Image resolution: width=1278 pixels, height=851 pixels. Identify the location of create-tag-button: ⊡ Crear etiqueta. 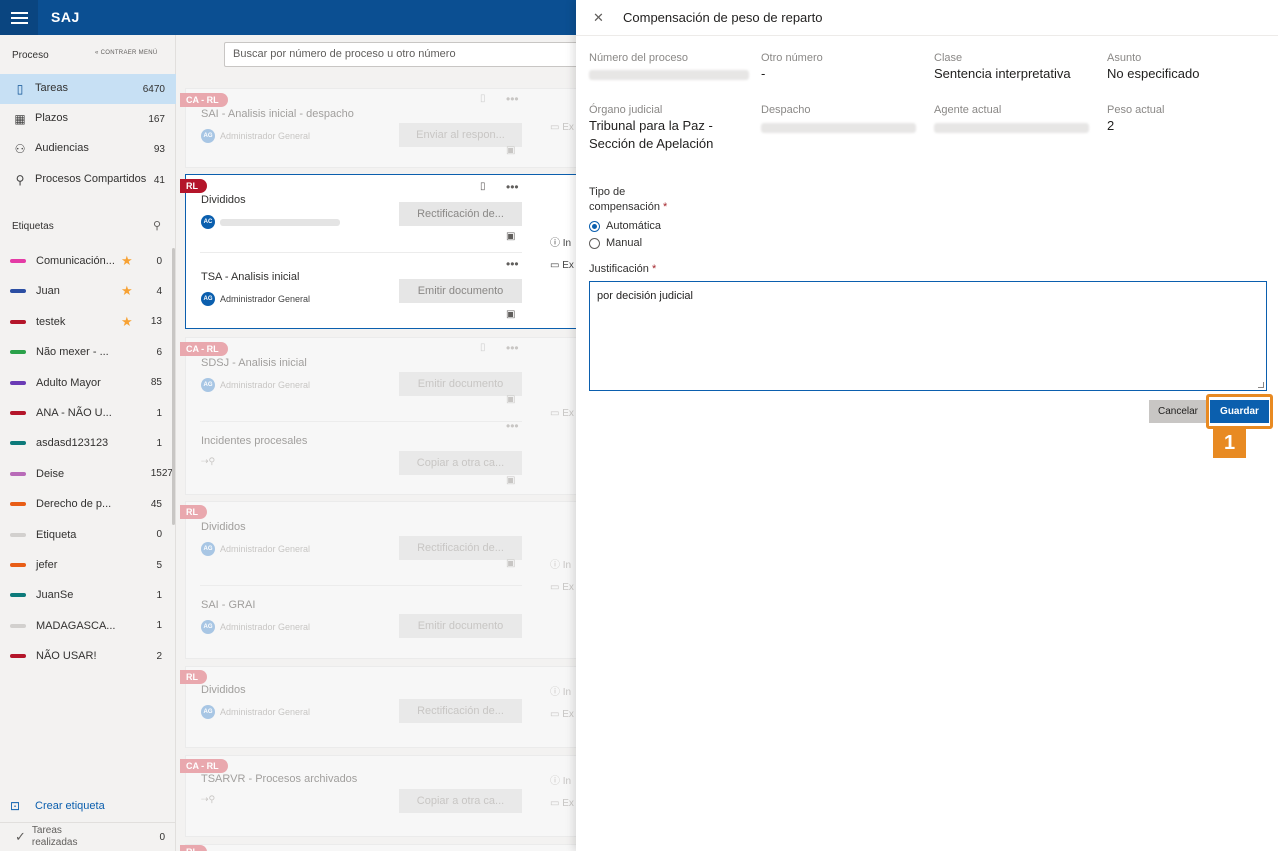
(57, 806).